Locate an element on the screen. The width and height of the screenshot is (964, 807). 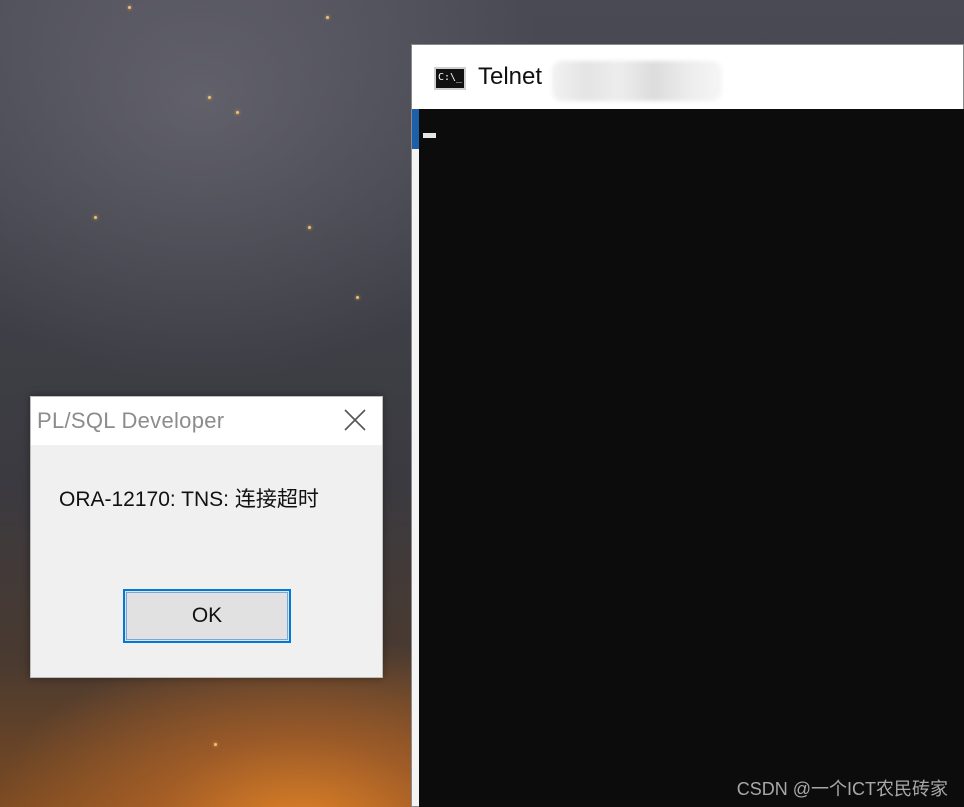
ok-button: OK is located at coordinates (207, 616).